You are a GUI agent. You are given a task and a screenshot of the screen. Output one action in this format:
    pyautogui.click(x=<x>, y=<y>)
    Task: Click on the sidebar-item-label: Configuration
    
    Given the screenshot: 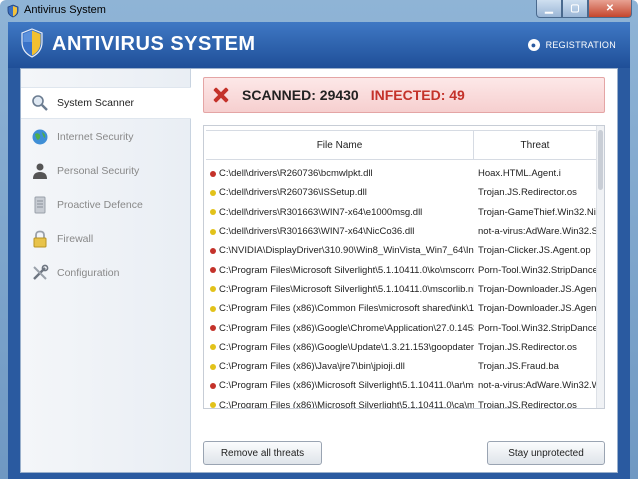 What is the action you would take?
    pyautogui.click(x=88, y=273)
    